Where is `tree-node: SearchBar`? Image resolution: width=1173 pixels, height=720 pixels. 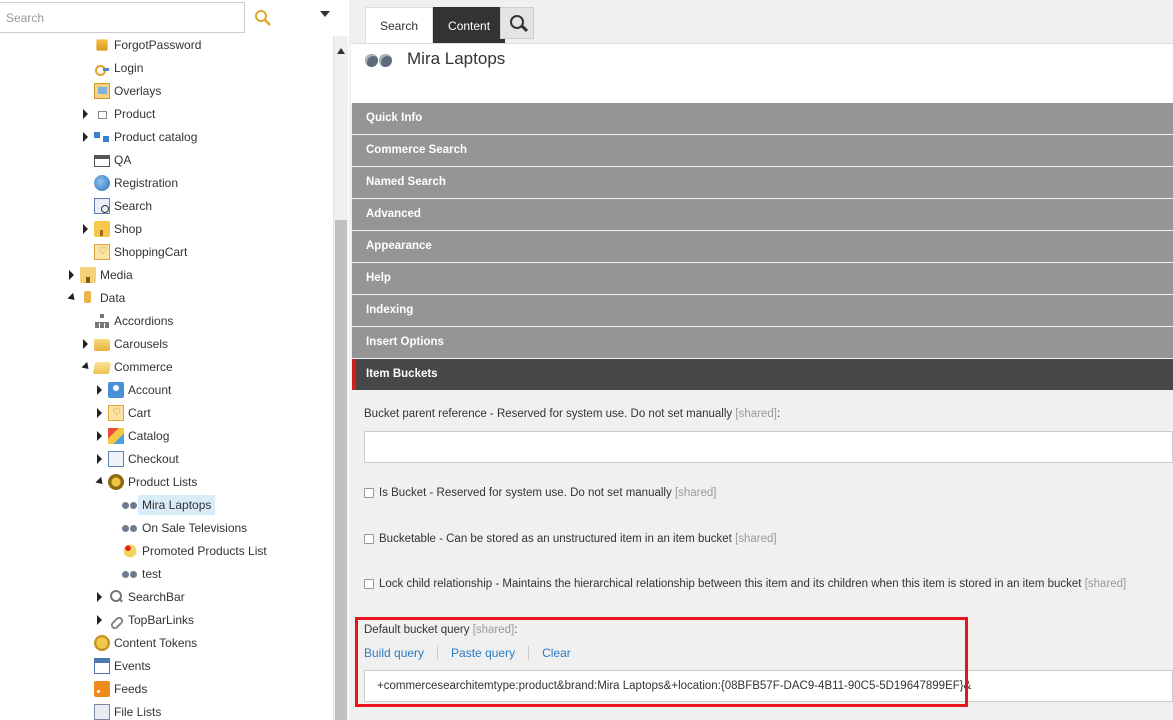 tree-node: SearchBar is located at coordinates (141, 597).